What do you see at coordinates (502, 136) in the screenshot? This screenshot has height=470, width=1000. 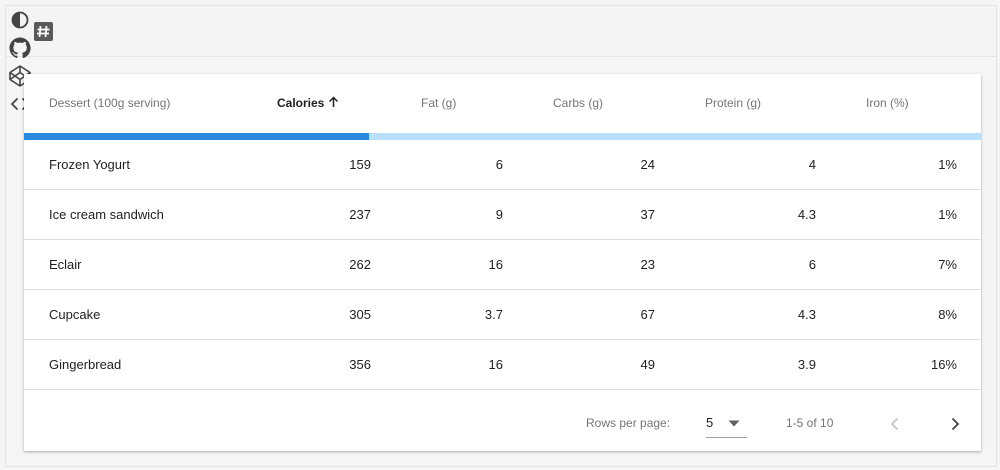 I see `loading-progress-bar` at bounding box center [502, 136].